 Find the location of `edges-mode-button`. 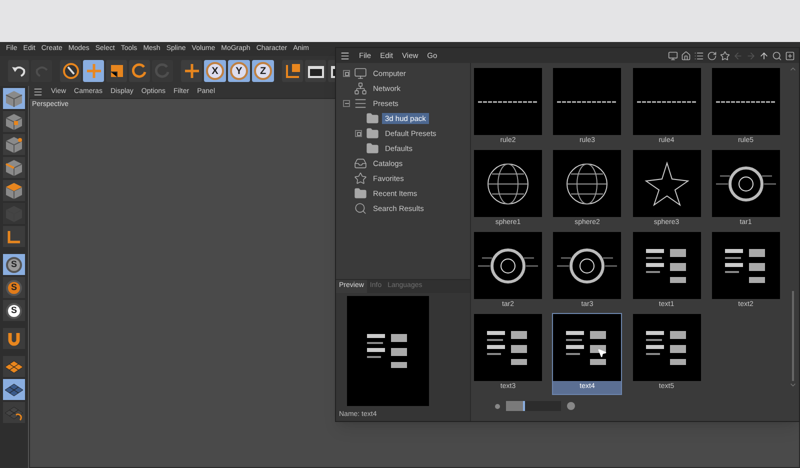

edges-mode-button is located at coordinates (14, 167).